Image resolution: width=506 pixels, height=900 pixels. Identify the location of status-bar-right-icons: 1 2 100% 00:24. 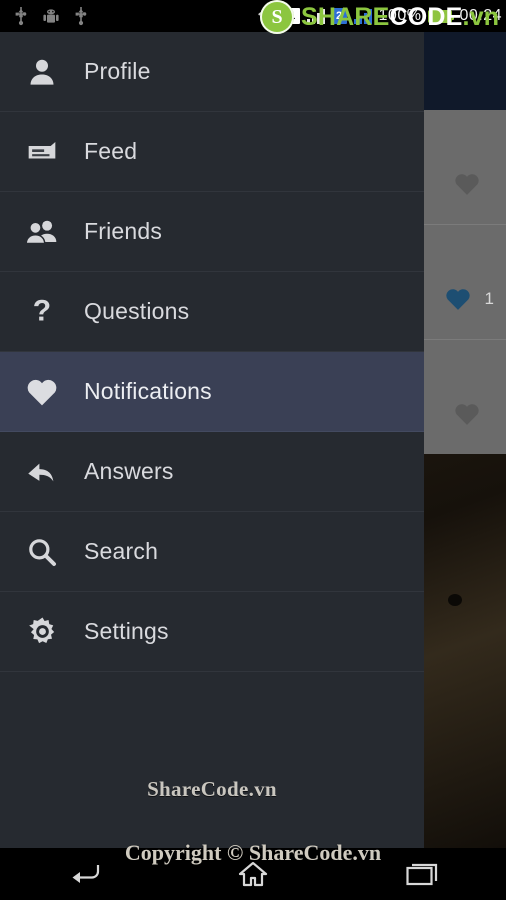
(379, 16).